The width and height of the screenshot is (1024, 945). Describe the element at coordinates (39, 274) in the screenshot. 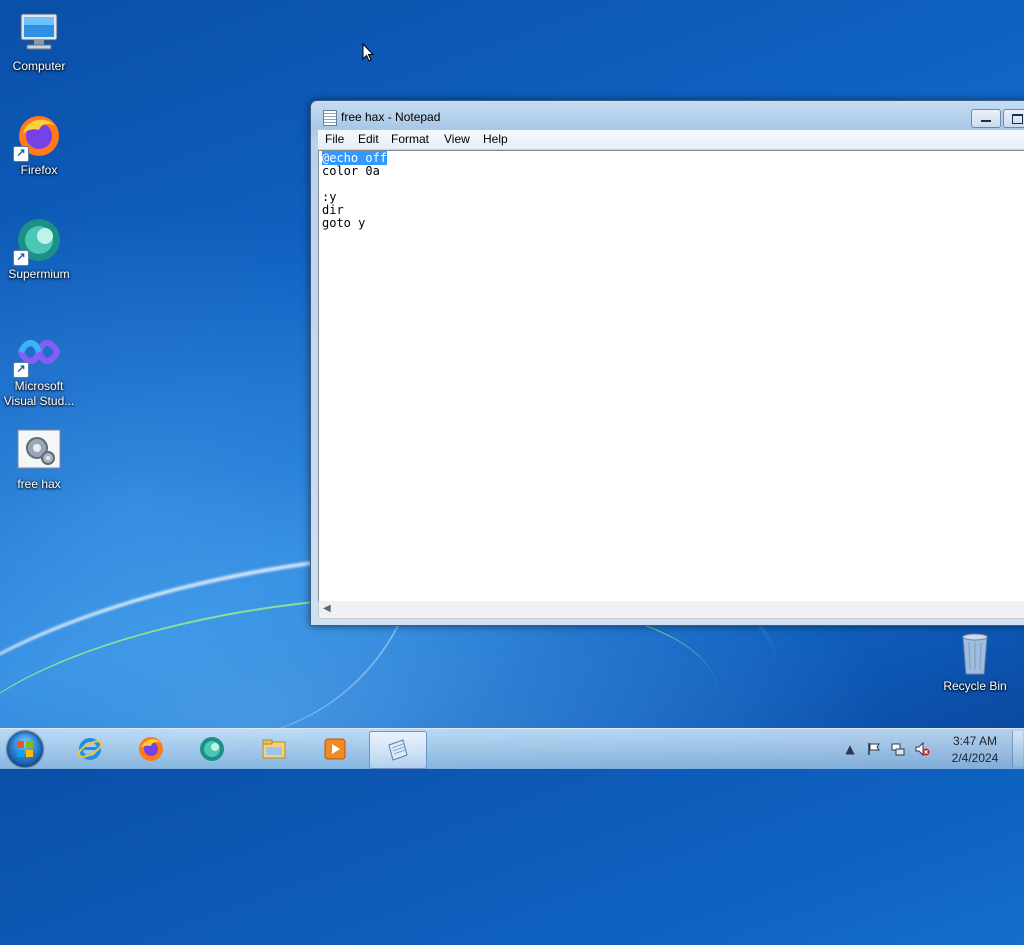

I see `desktop-icon-label: Supermium` at that location.